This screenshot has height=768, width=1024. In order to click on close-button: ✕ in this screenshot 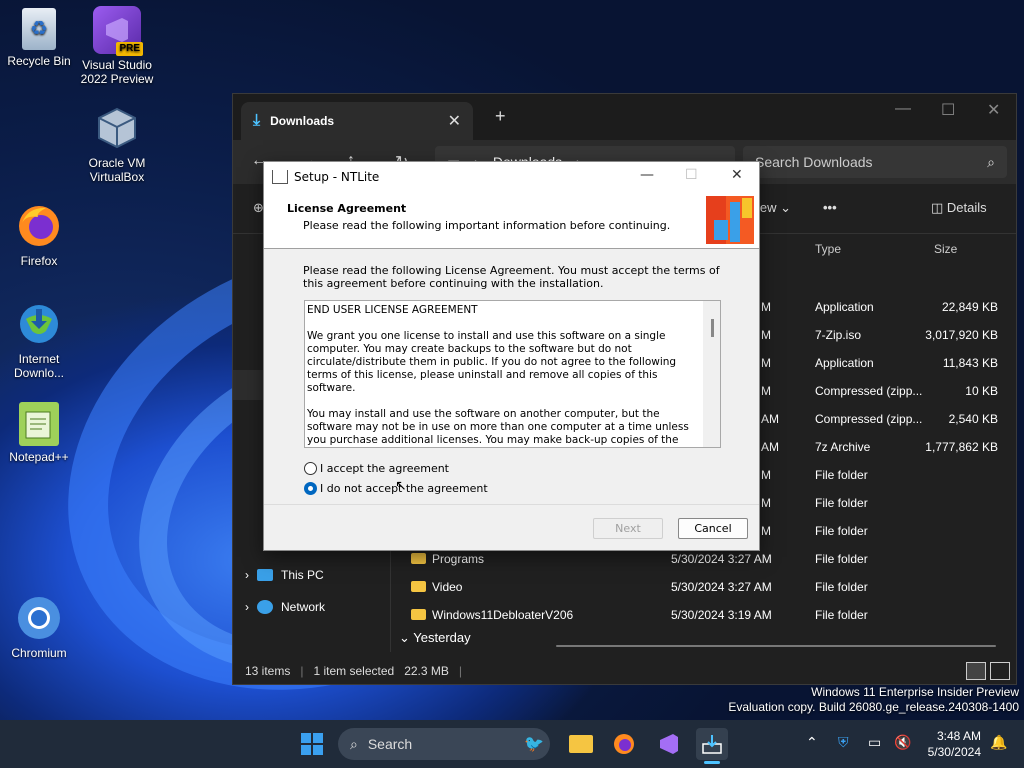, I will do `click(737, 175)`.